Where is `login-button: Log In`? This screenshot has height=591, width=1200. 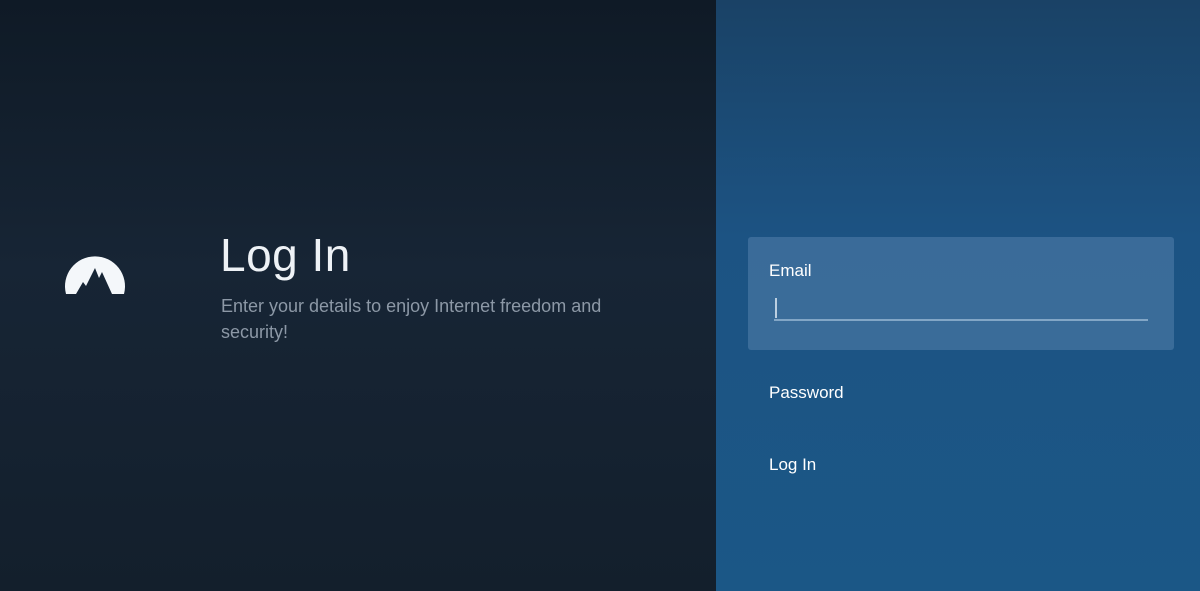 login-button: Log In is located at coordinates (792, 465).